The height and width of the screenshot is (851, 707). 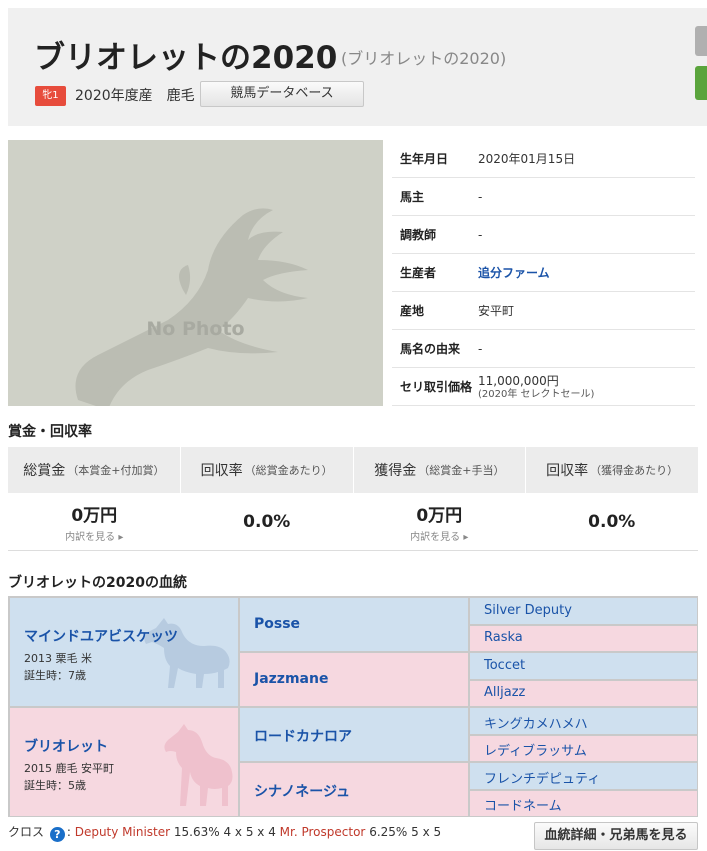 I want to click on info-key: 馬名の由来, so click(x=430, y=349).